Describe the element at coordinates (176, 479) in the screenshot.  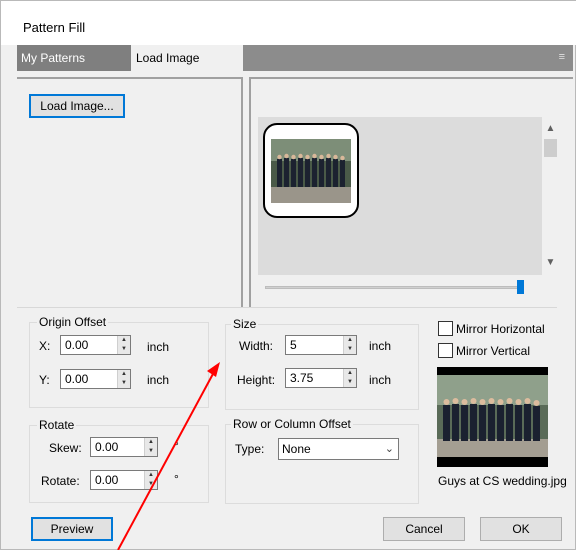
I see `rotate-angle-unit: °` at that location.